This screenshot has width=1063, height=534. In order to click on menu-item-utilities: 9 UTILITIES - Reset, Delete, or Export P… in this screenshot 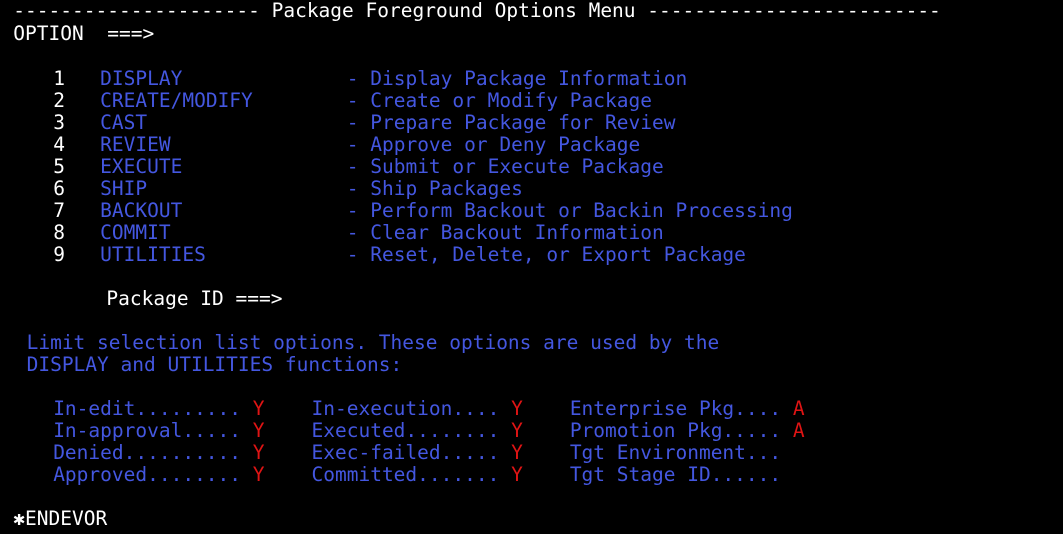, I will do `click(531, 255)`.